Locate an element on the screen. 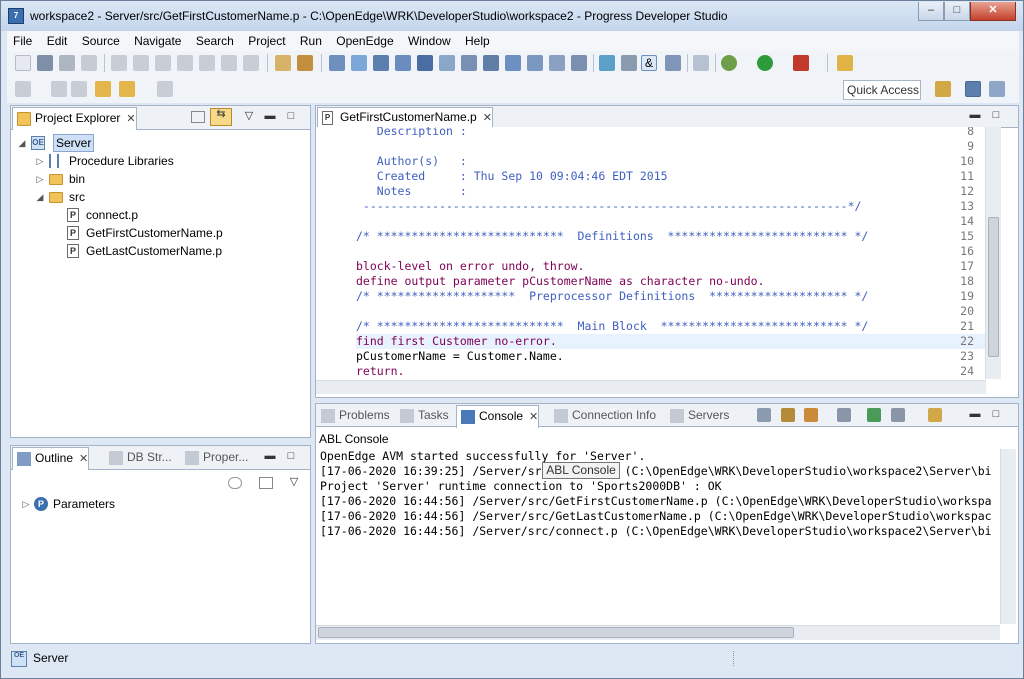  menu-navigate: Navigate is located at coordinates (157, 39).